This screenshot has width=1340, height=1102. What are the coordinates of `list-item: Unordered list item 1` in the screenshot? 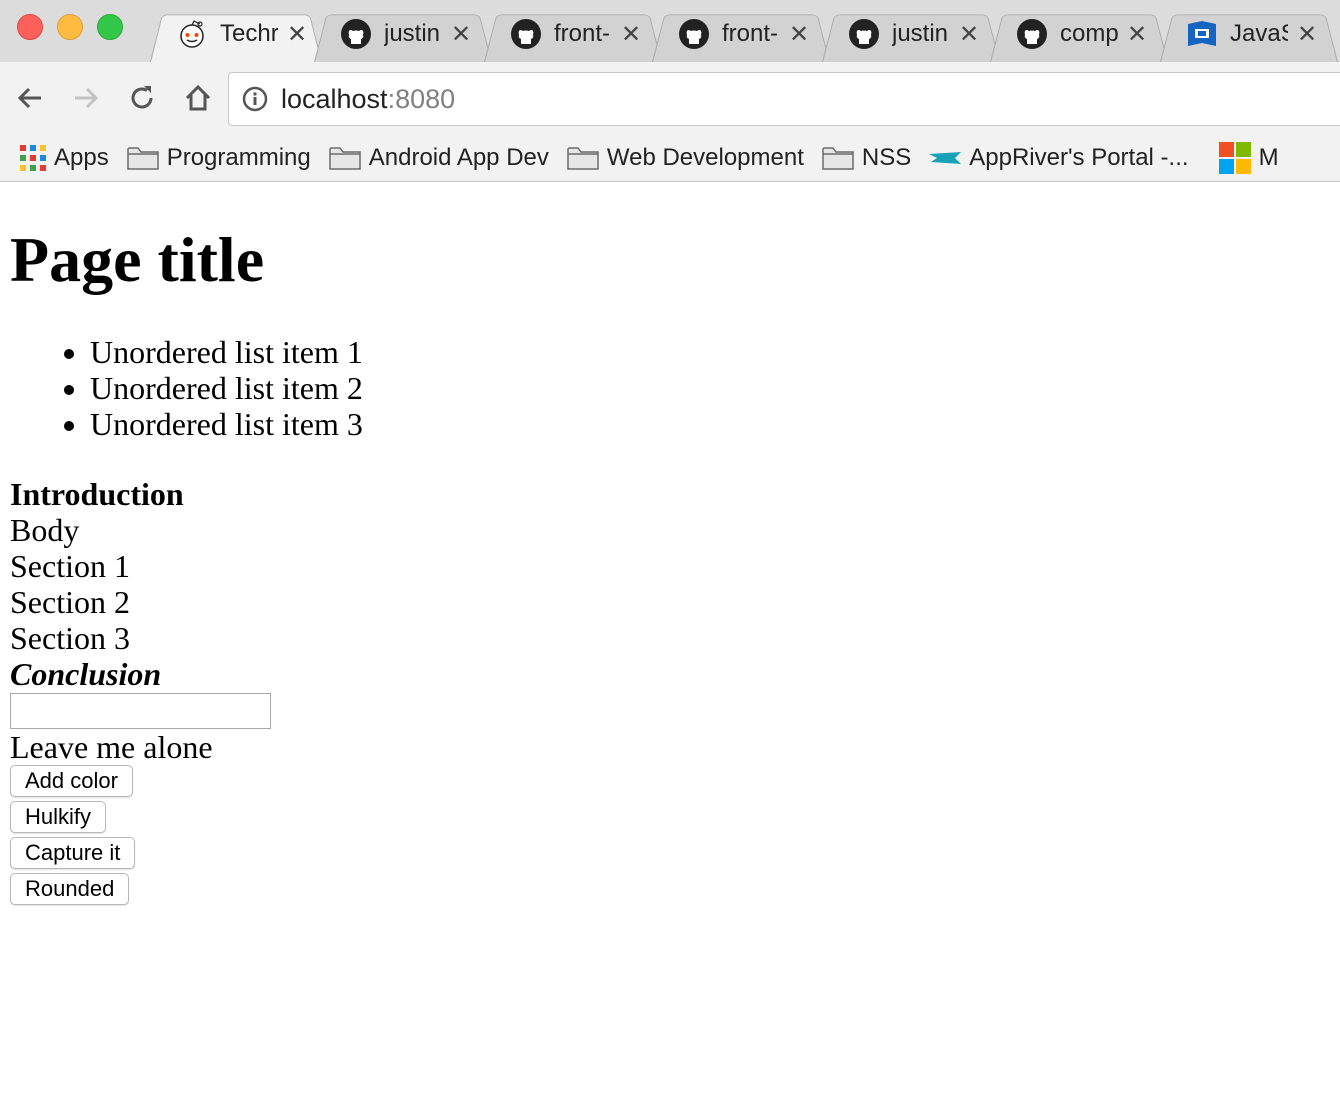 It's located at (710, 352).